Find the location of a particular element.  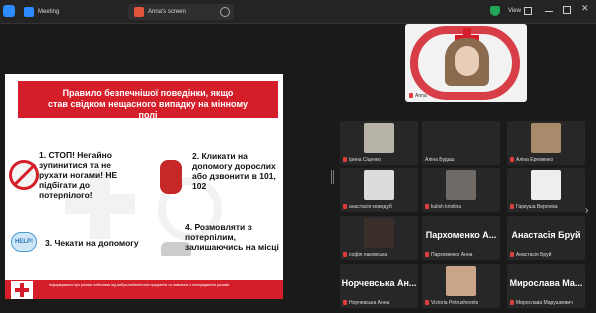

participant-name-label: Аліна Еременко is located at coordinates (535, 160).